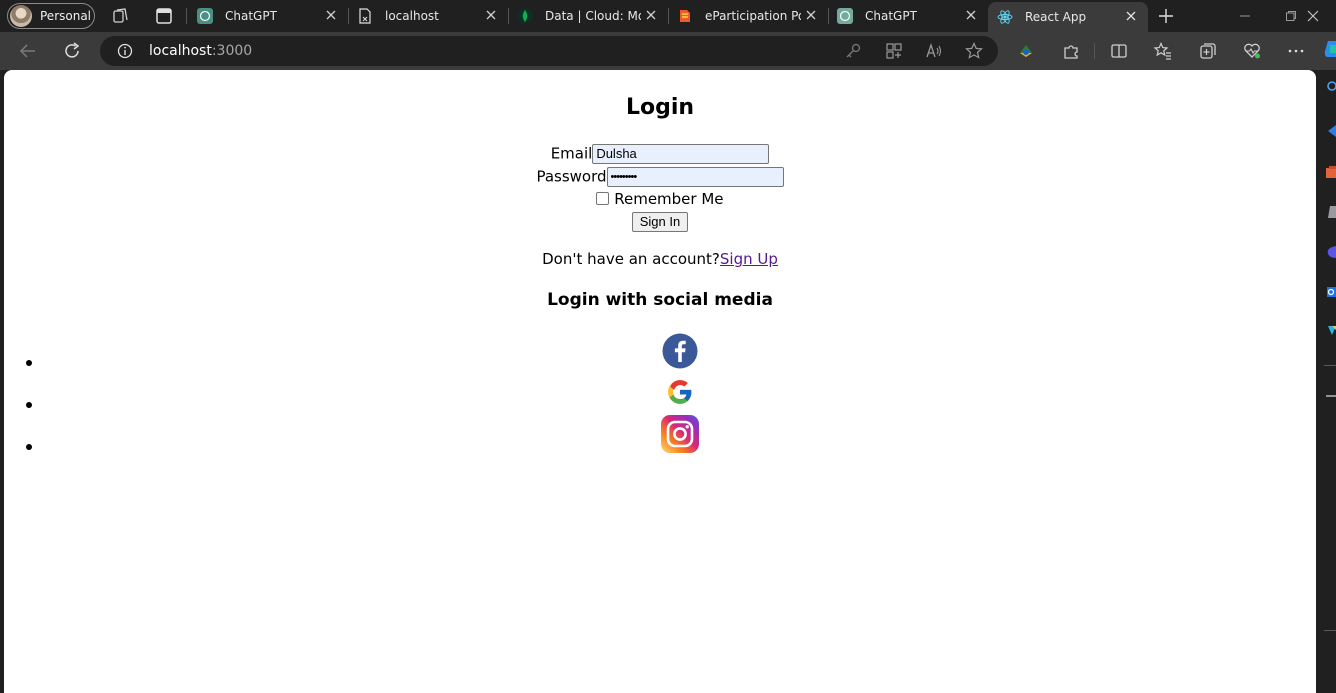 Image resolution: width=1336 pixels, height=693 pixels. What do you see at coordinates (1330, 131) in the screenshot?
I see `shopping-tag-icon` at bounding box center [1330, 131].